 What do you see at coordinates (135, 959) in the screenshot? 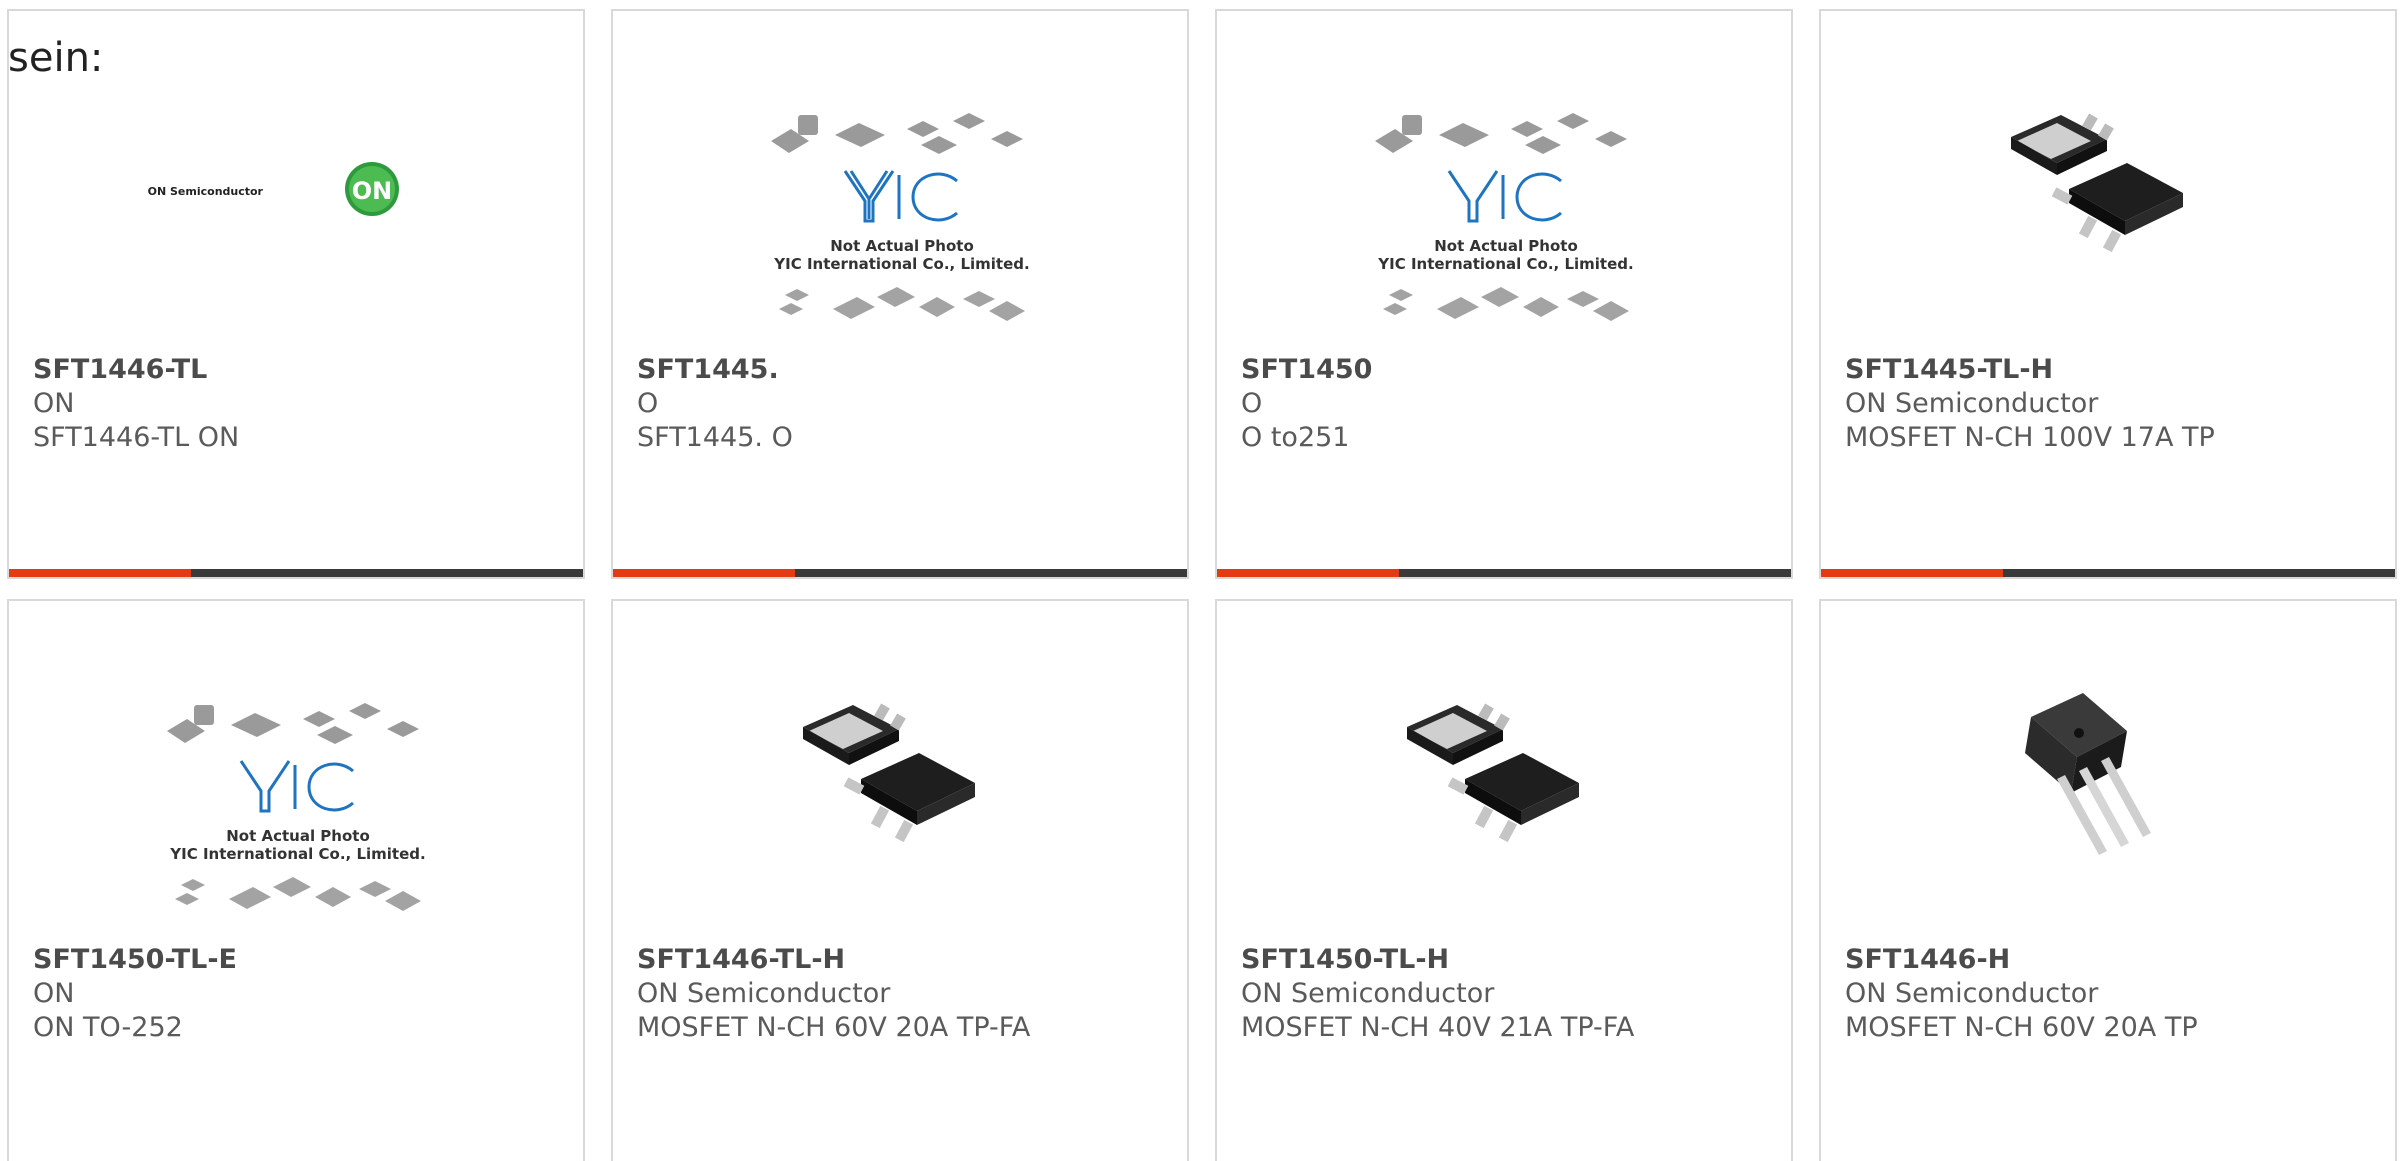
I see `part-number: SFT1450-TL-E` at bounding box center [135, 959].